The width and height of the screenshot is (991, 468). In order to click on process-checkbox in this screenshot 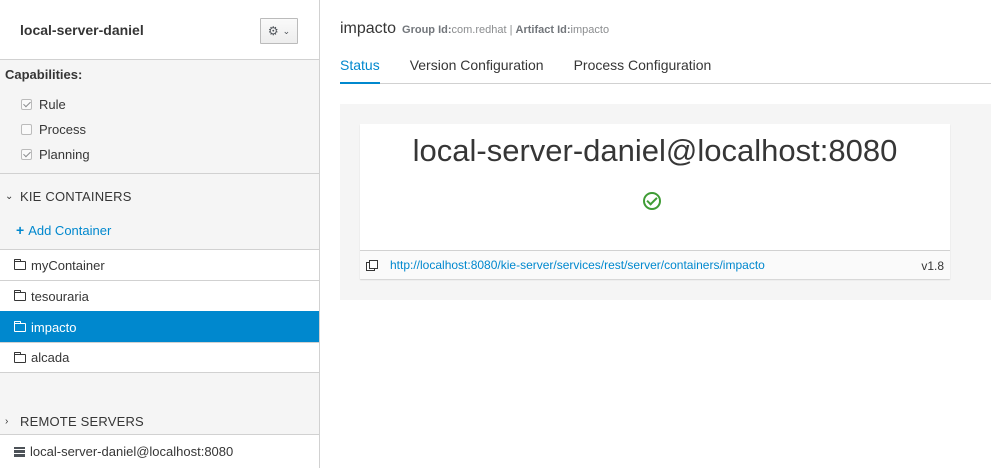, I will do `click(26, 129)`.